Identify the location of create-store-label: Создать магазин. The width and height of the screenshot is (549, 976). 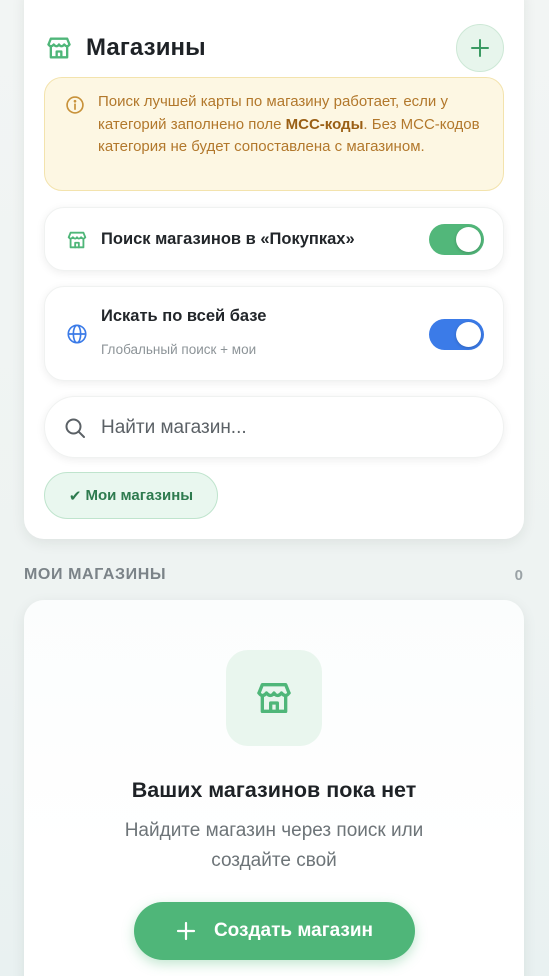
(293, 930).